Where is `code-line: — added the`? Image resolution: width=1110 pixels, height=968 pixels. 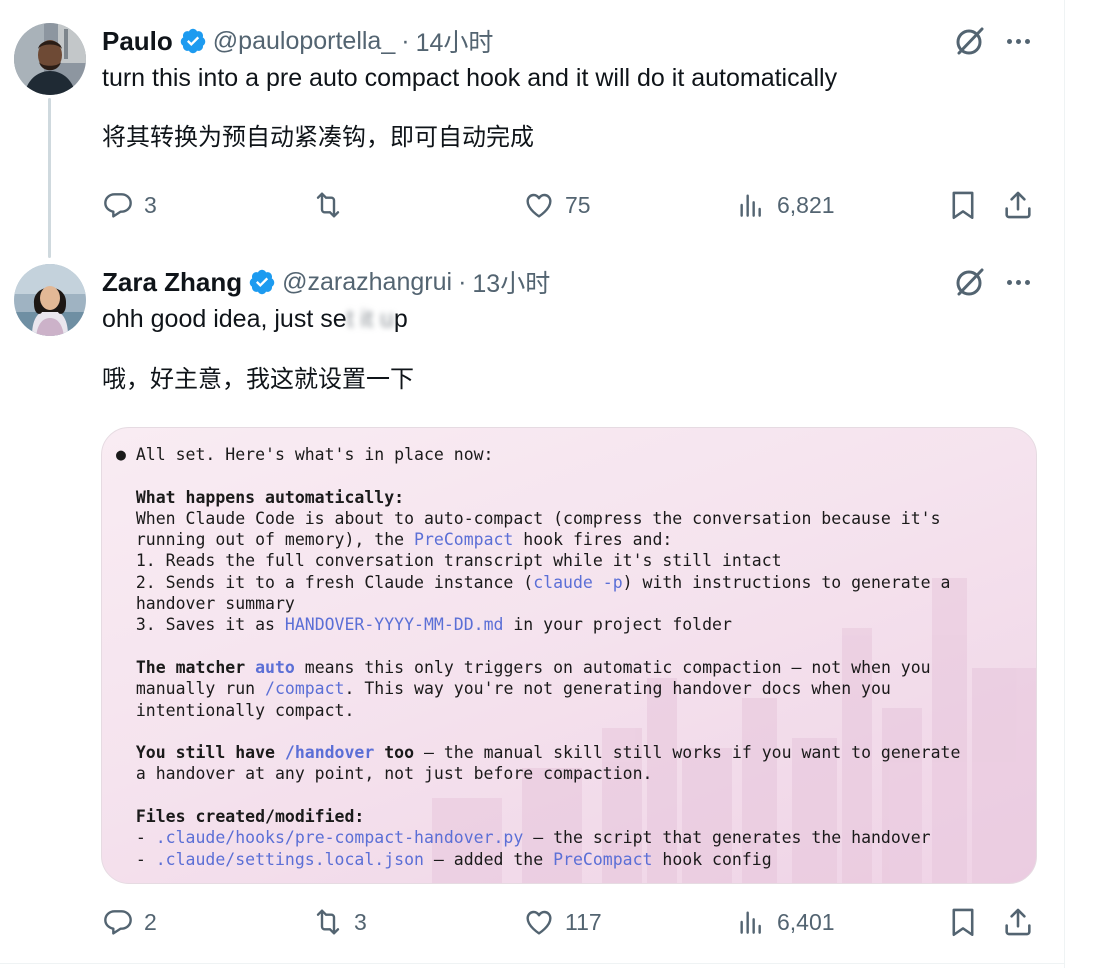
code-line: — added the is located at coordinates (488, 859).